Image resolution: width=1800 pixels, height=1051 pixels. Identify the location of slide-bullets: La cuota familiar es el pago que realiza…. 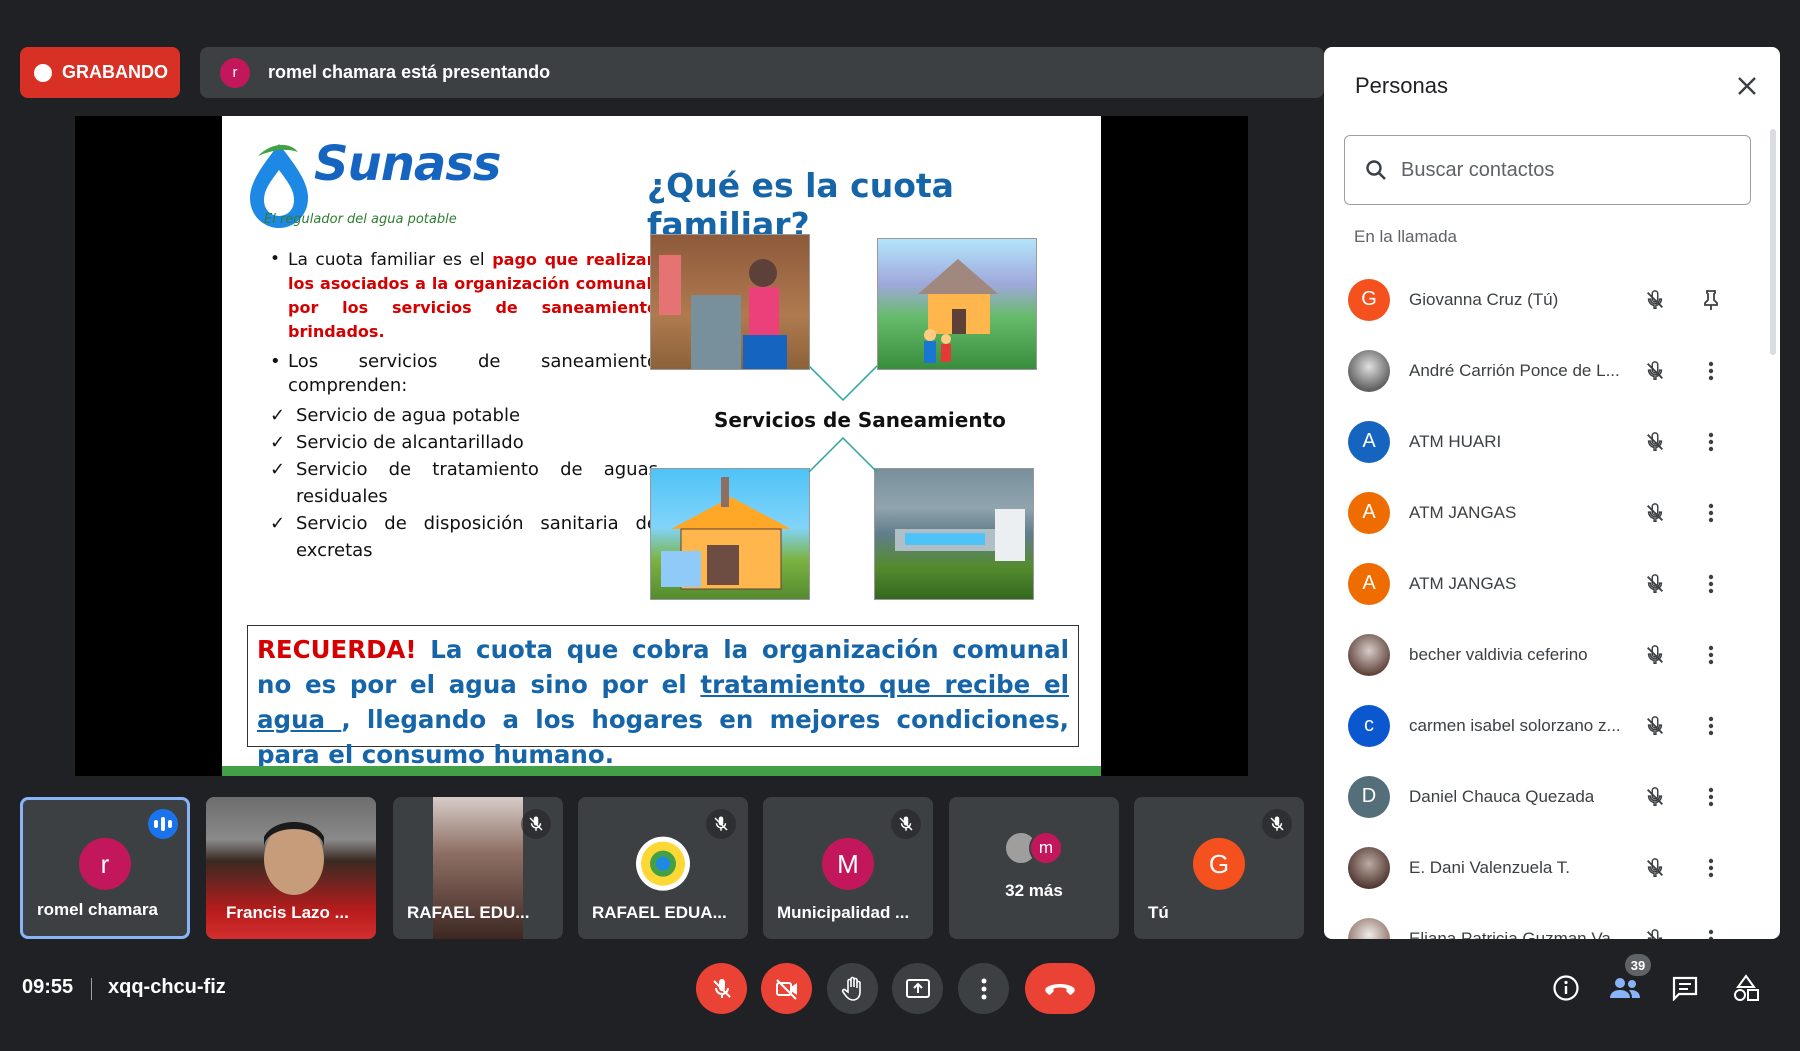
(464, 326).